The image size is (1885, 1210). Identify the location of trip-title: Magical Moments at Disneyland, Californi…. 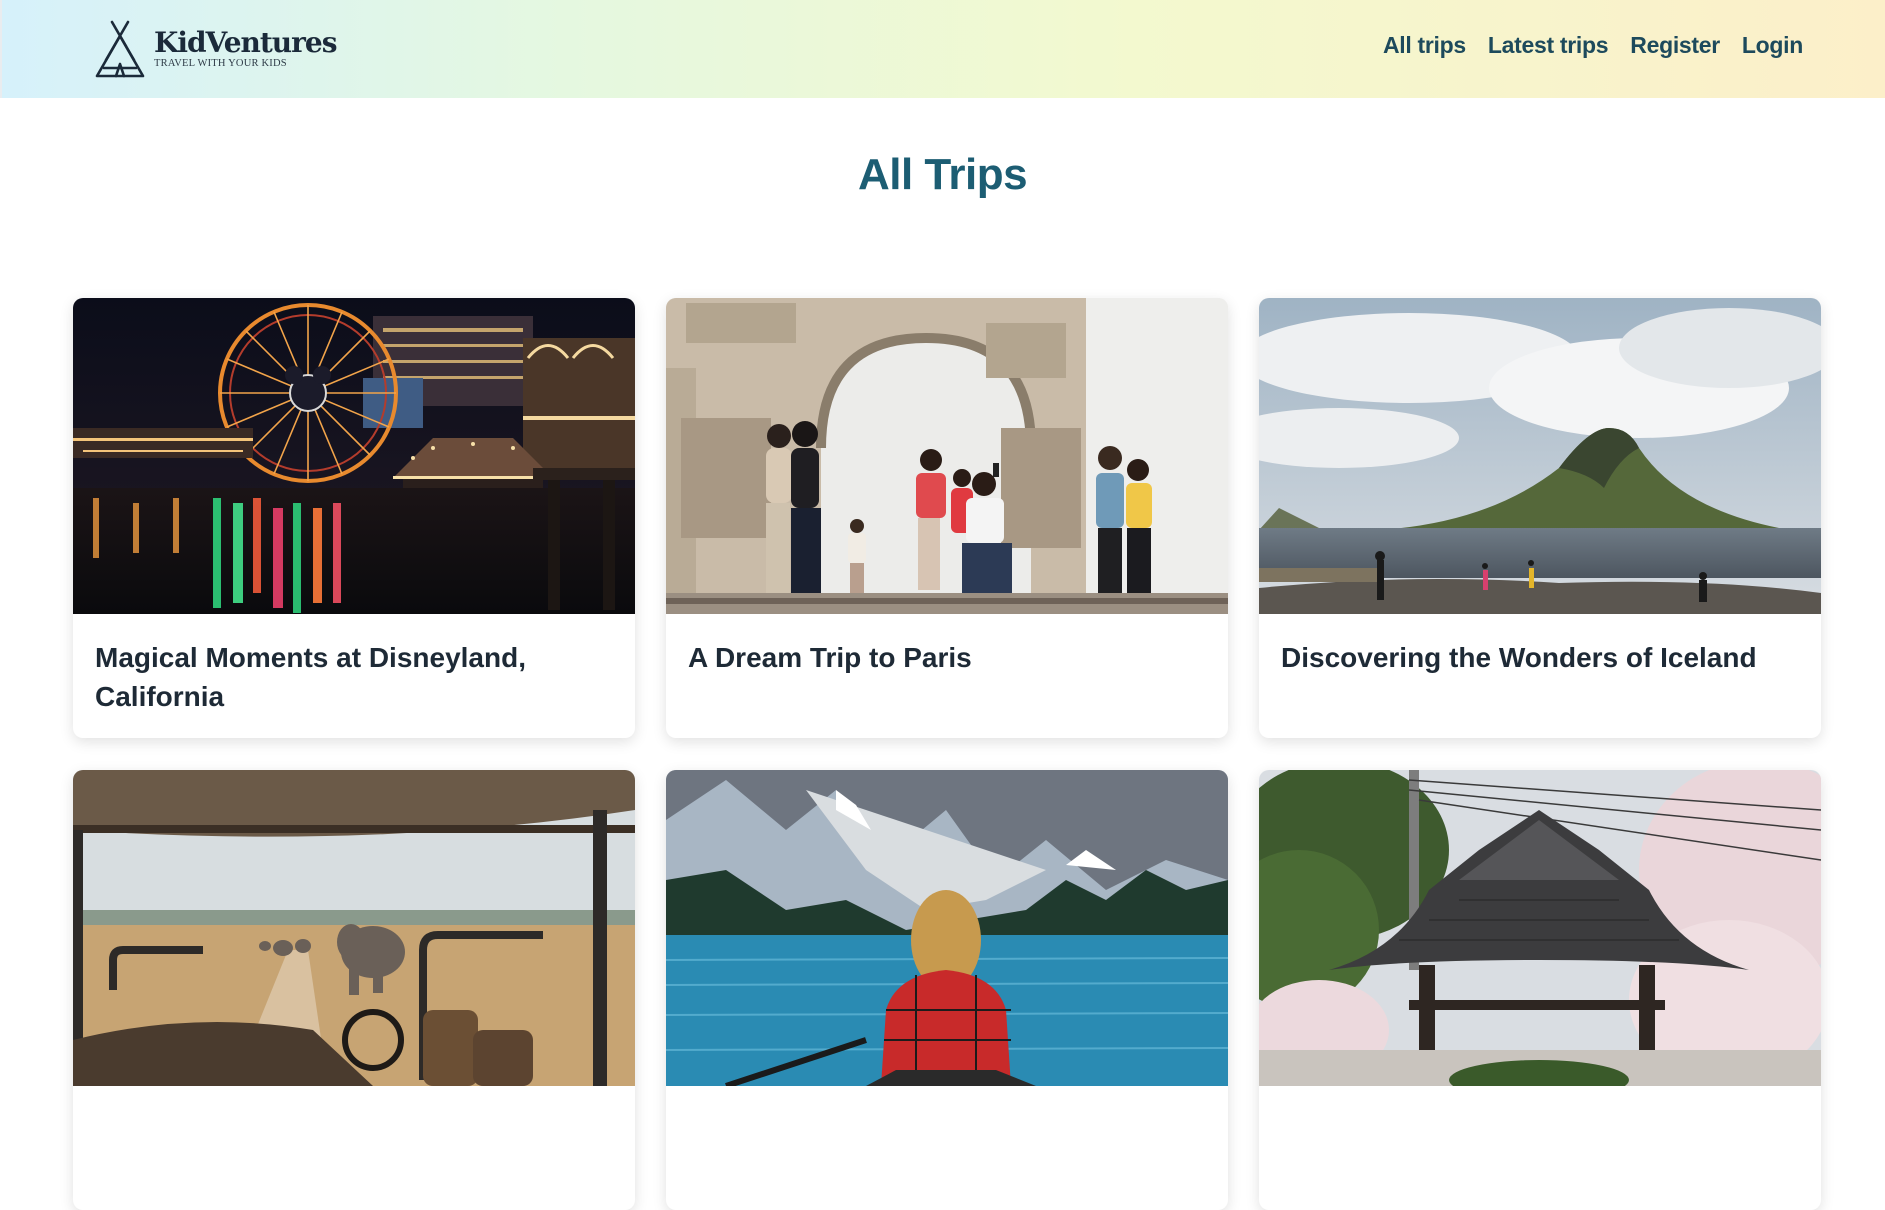
(354, 676).